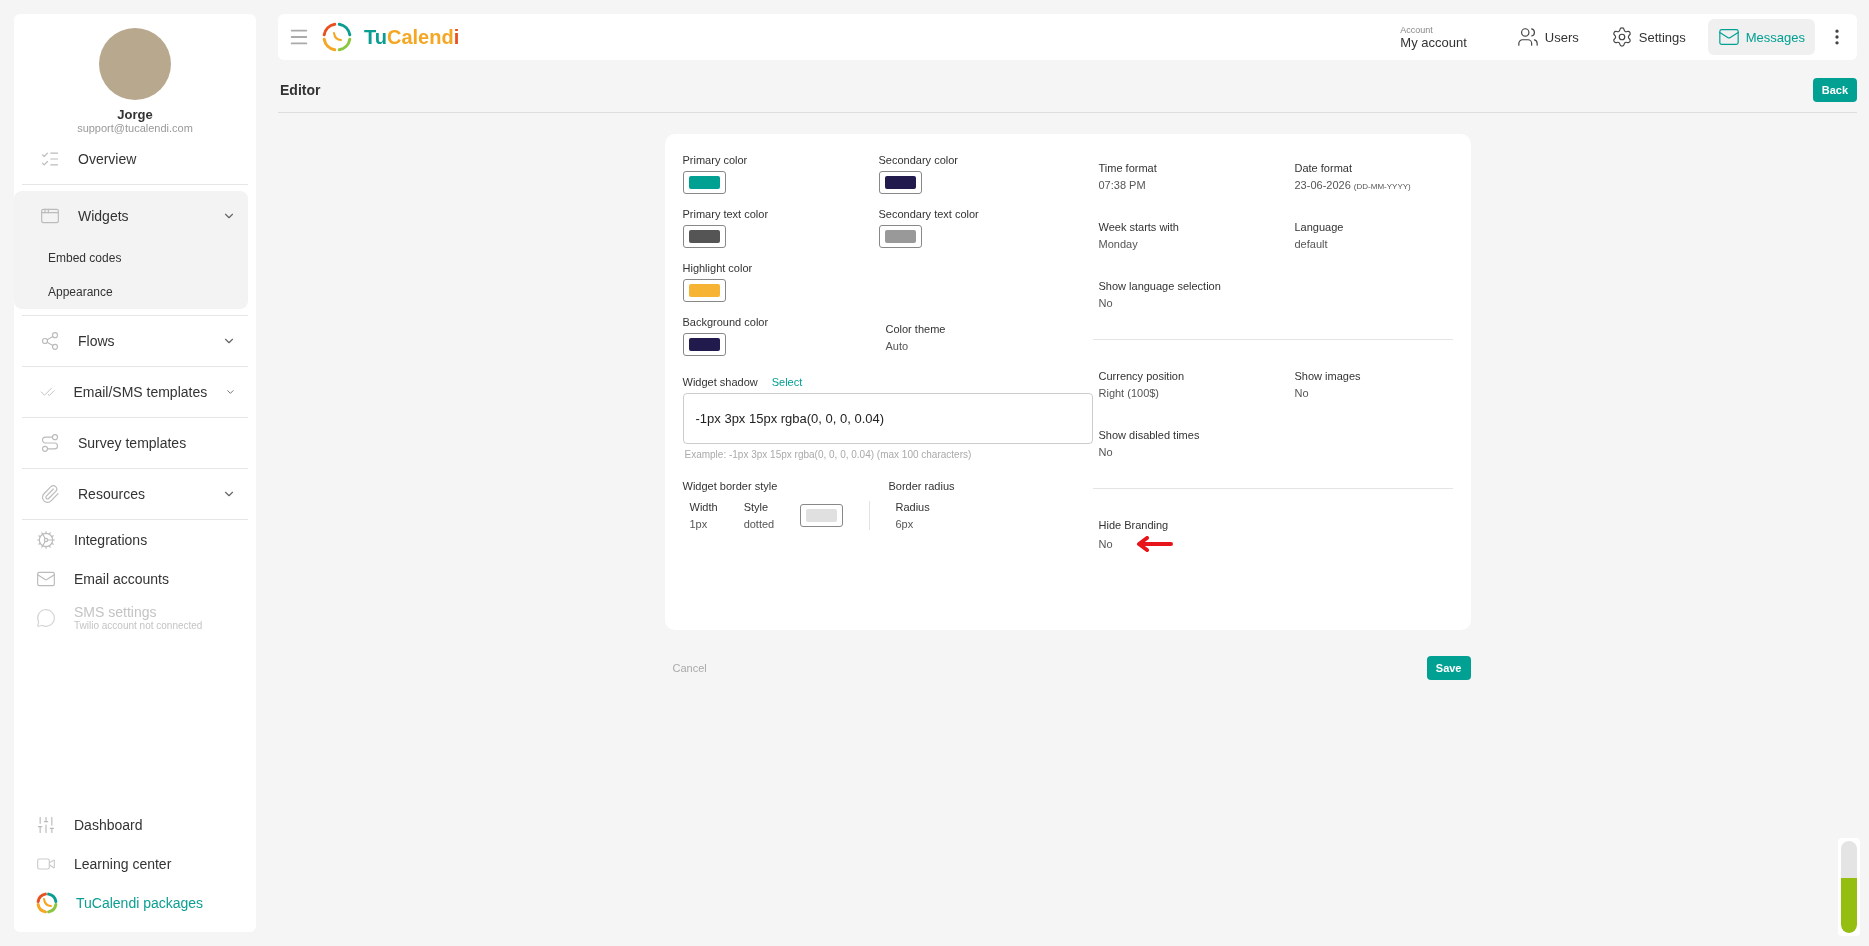  Describe the element at coordinates (1139, 227) in the screenshot. I see `field-label: Week starts with` at that location.